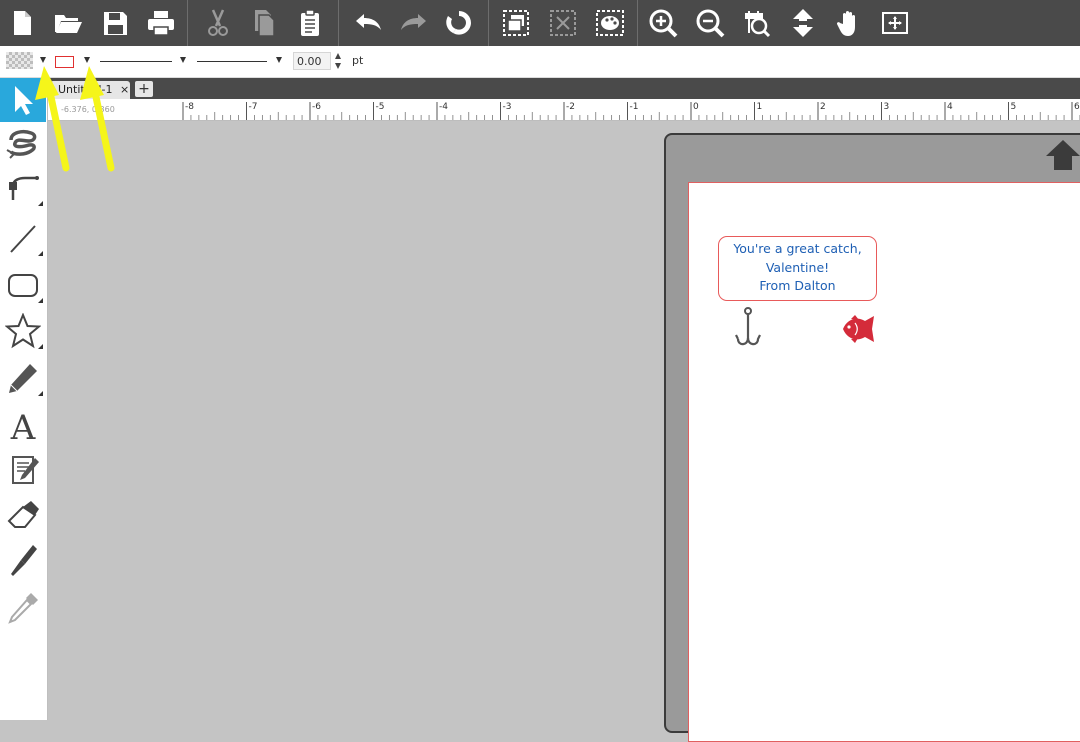 Image resolution: width=1080 pixels, height=742 pixels. I want to click on pencil-tool, so click(23, 378).